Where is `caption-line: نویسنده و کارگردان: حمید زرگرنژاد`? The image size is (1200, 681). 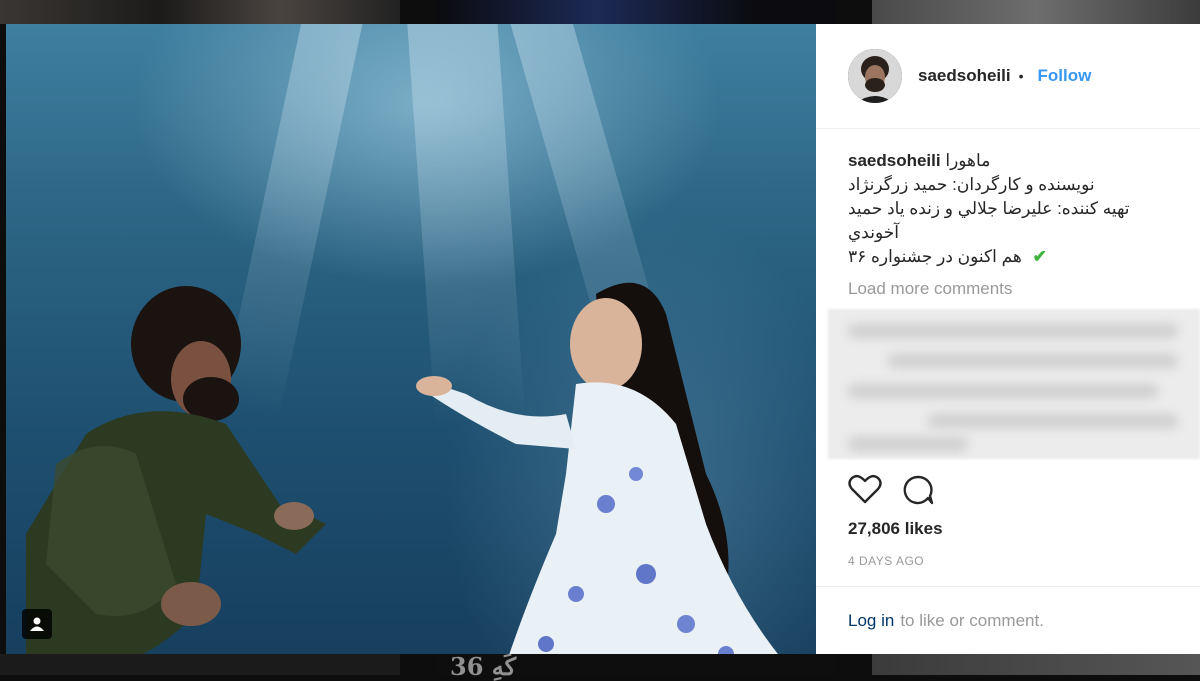 caption-line: نویسنده و کارگردان: حمید زرگرنژاد is located at coordinates (971, 184).